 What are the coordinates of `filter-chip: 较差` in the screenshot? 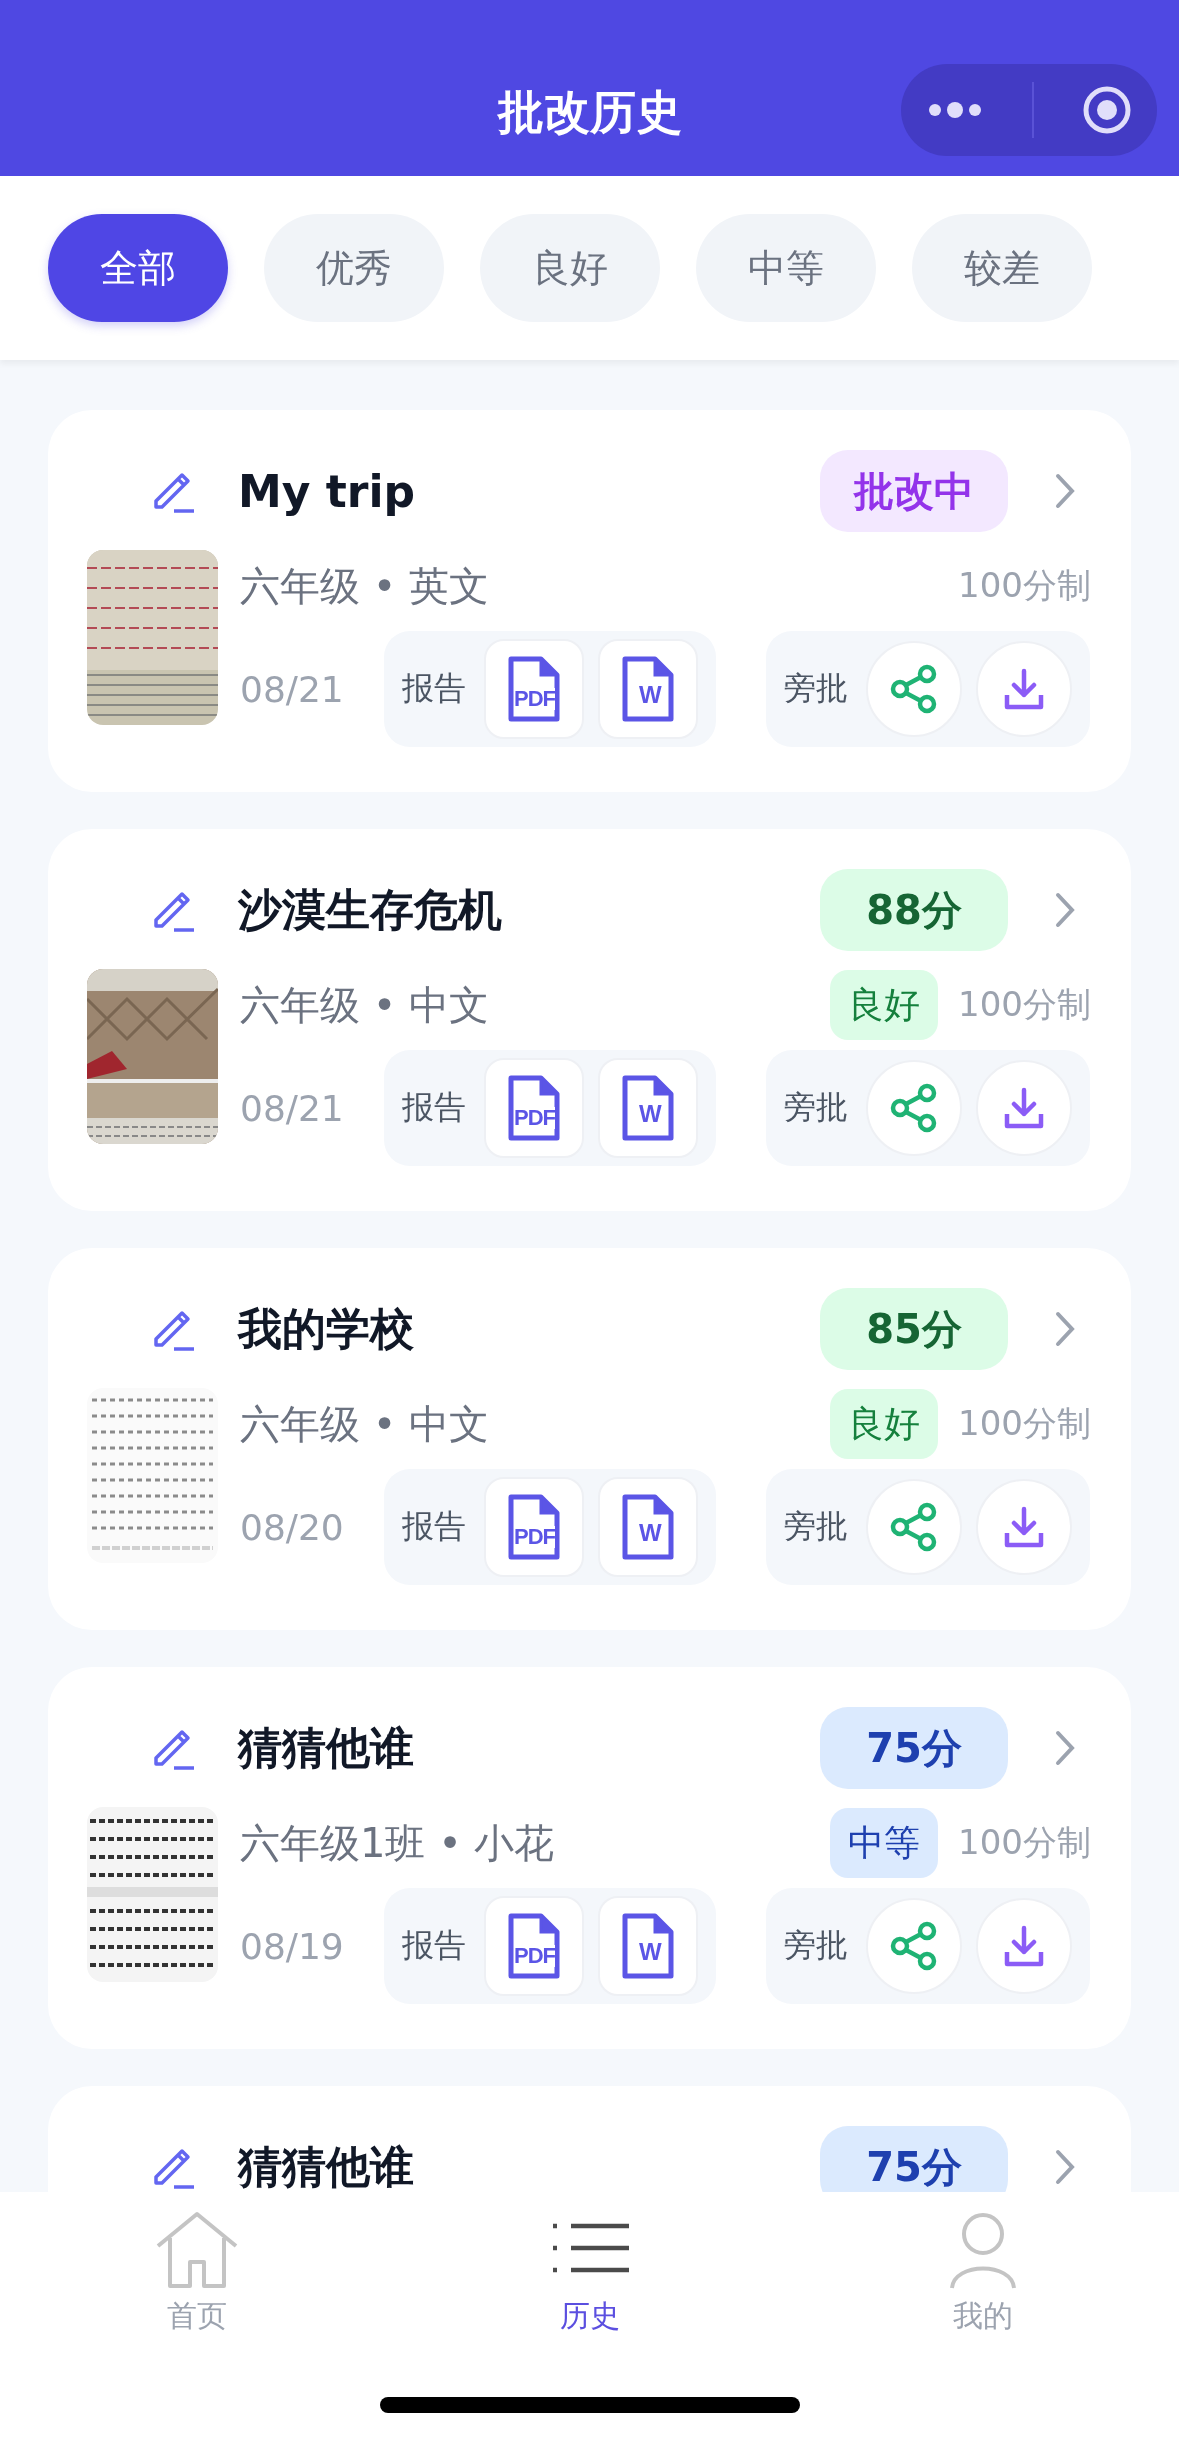 It's located at (1002, 268).